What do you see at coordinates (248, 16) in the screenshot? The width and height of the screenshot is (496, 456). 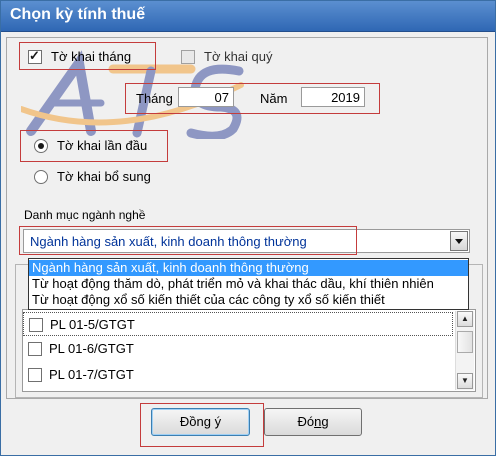 I see `title-bar: Chọn kỳ tính thuế` at bounding box center [248, 16].